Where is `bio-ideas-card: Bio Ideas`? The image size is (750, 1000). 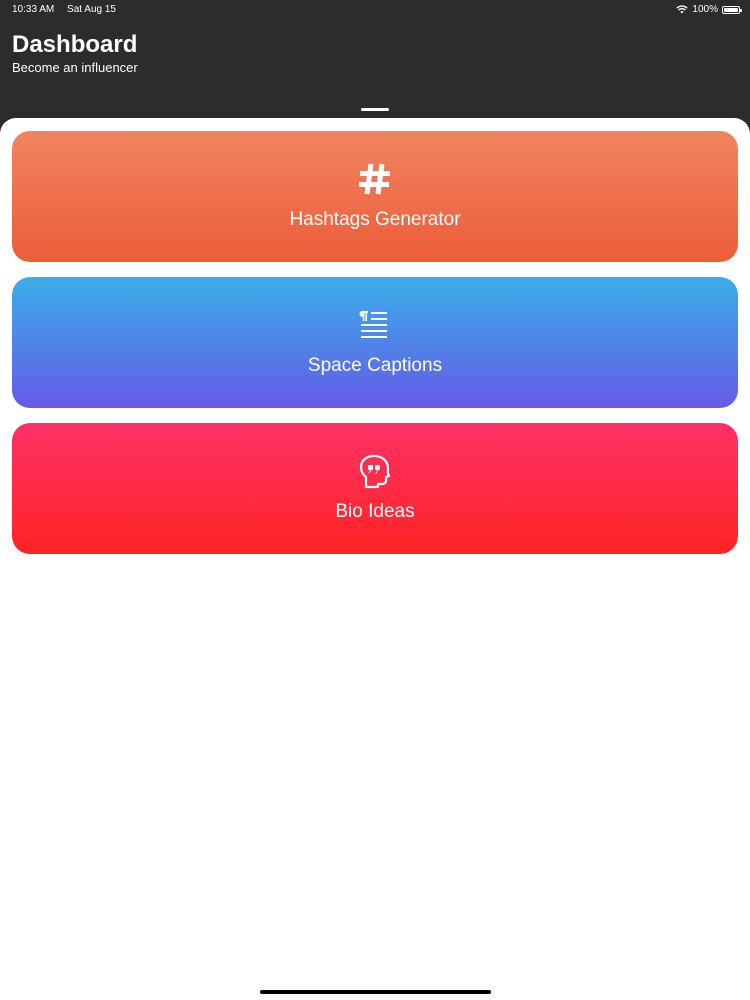
bio-ideas-card: Bio Ideas is located at coordinates (375, 488).